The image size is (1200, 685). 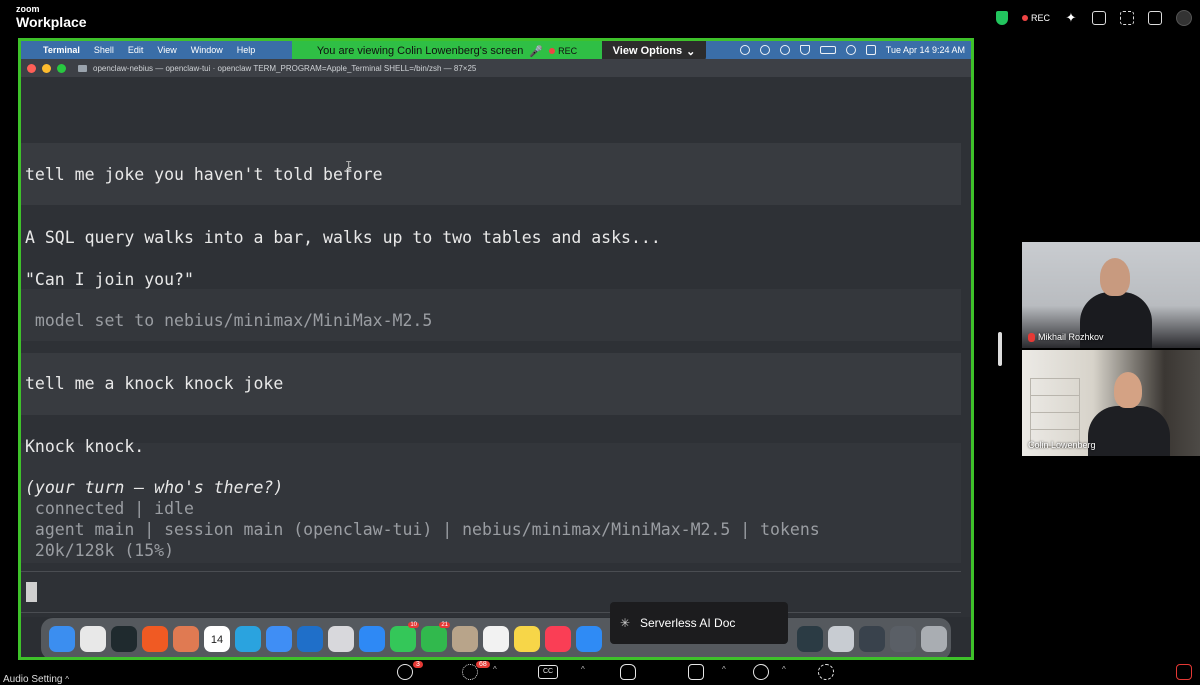 I want to click on raise-hand-icon, so click(x=628, y=672).